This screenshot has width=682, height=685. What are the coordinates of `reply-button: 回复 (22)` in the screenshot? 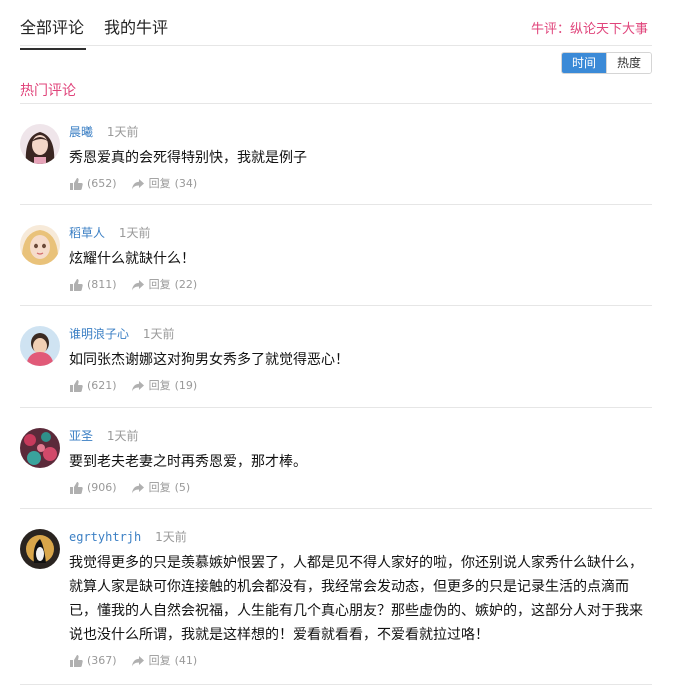 It's located at (164, 285).